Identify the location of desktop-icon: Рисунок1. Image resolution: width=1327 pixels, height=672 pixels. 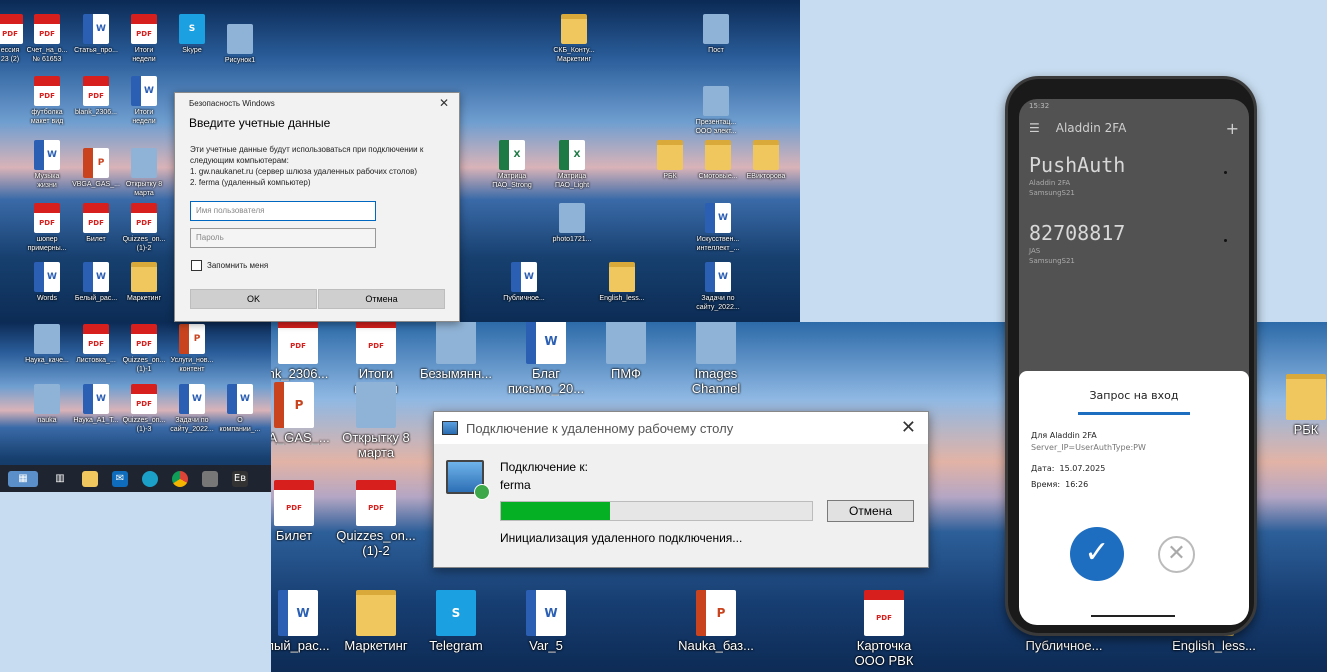
(240, 44).